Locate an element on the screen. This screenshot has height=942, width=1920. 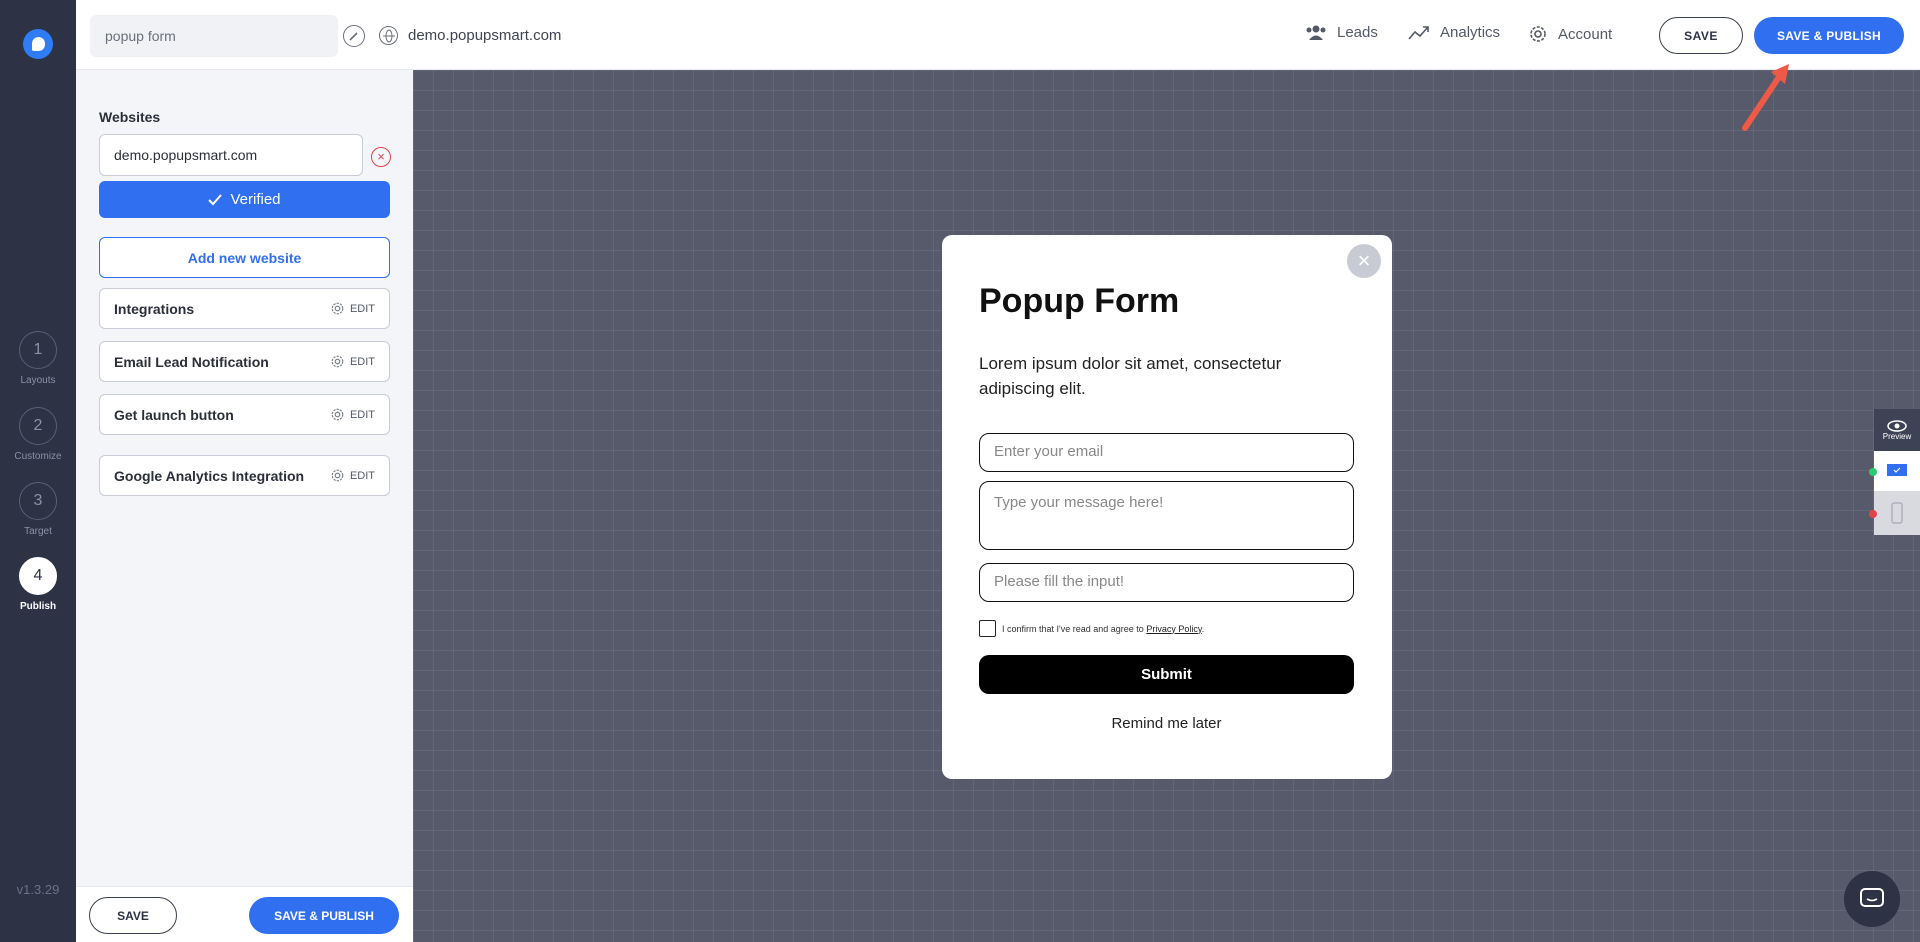
generic-input-field: Please fill the input! is located at coordinates (1166, 582).